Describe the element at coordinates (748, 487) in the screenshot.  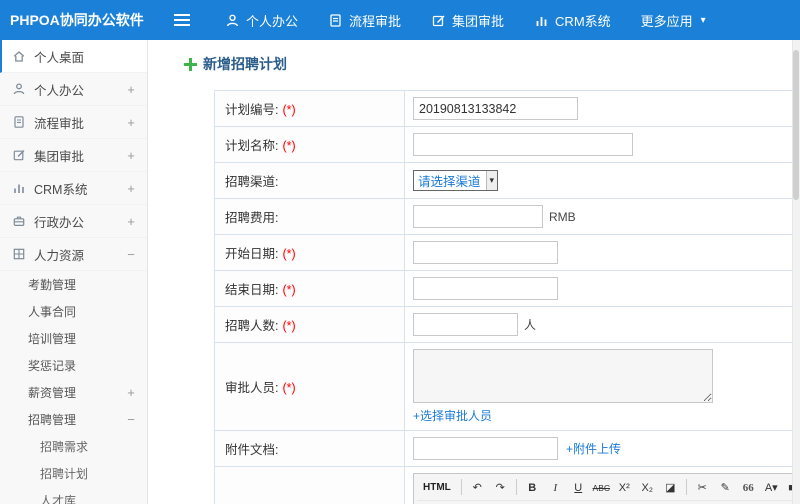
I see `editor-blockquote-button: 66` at that location.